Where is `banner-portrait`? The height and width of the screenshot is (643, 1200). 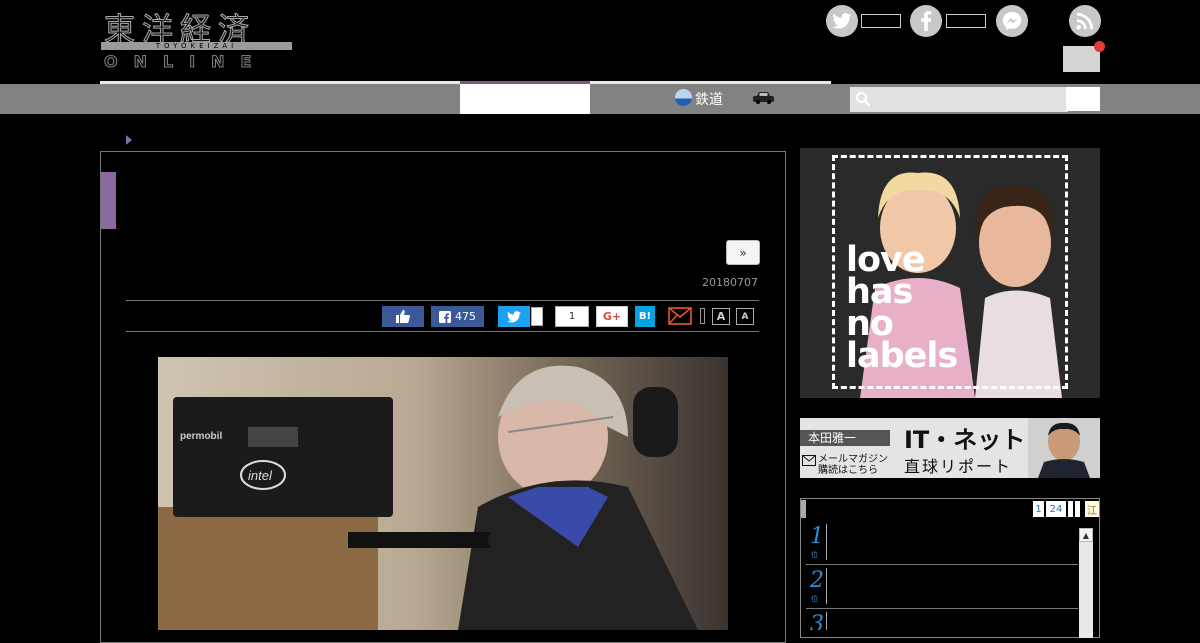
banner-portrait is located at coordinates (1064, 448).